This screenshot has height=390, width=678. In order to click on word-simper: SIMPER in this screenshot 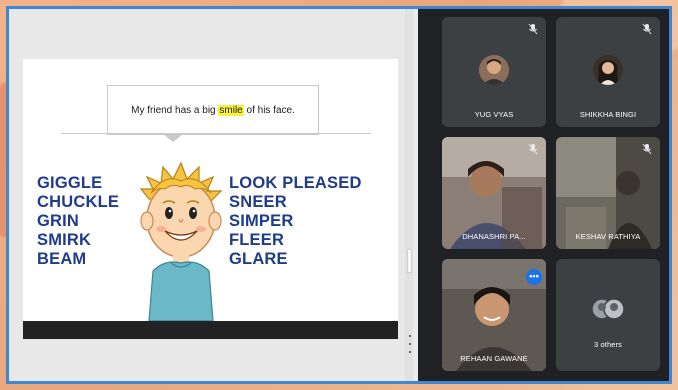, I will do `click(261, 221)`.